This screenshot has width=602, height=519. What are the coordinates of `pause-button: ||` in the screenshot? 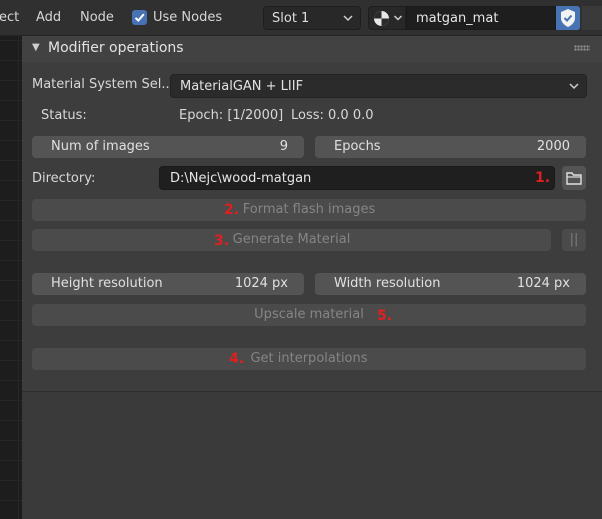 It's located at (574, 240).